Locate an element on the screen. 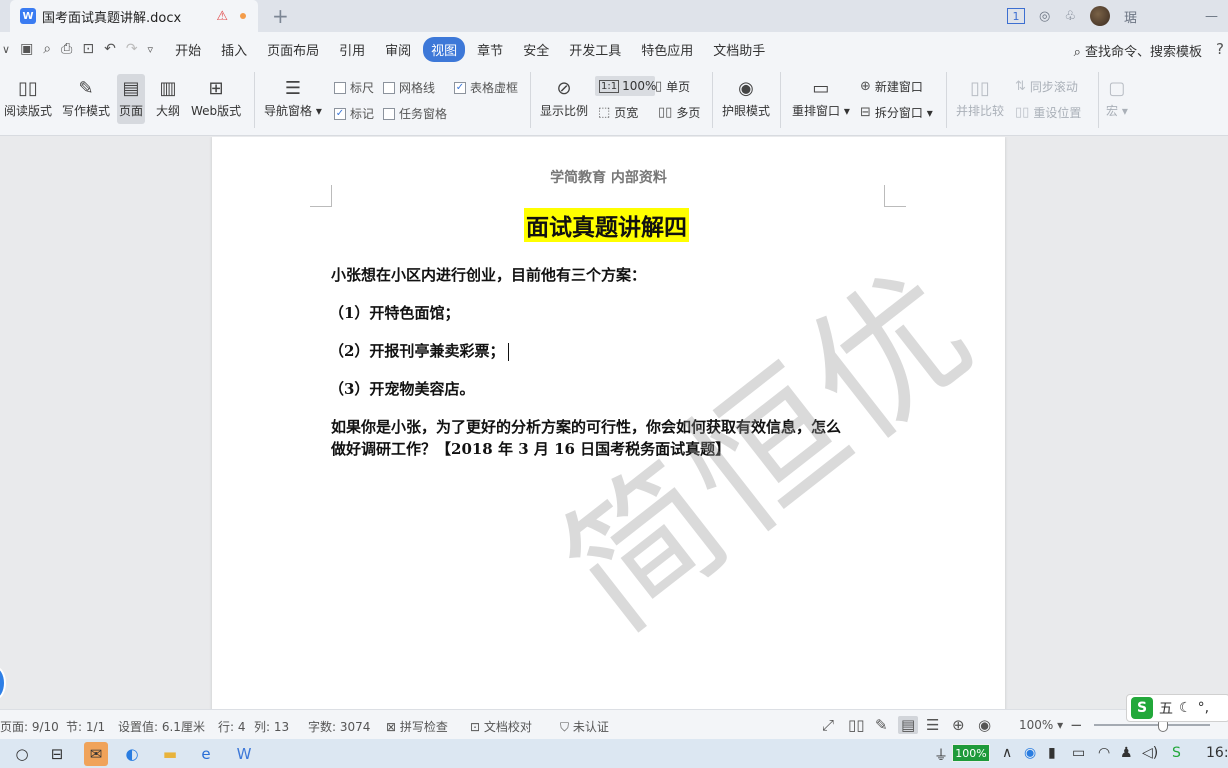 This screenshot has width=1228, height=768. gridlines-checkbox: 网格线 is located at coordinates (409, 87).